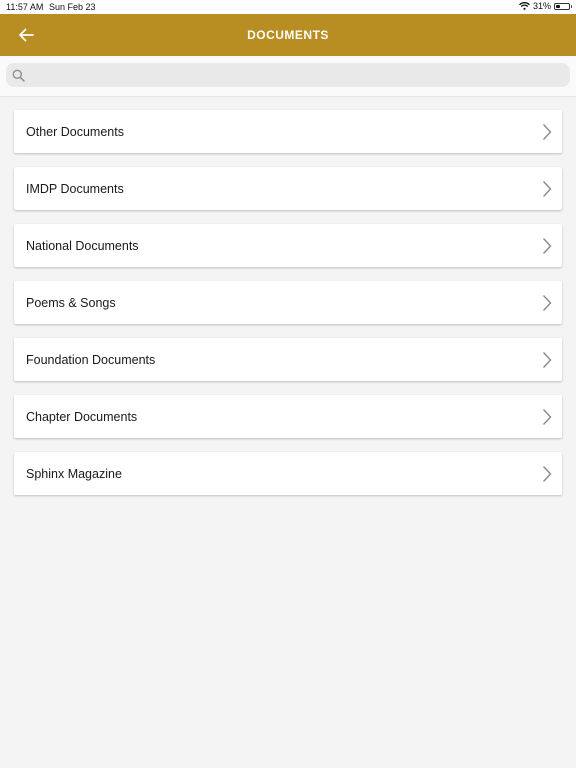 The height and width of the screenshot is (768, 576). Describe the element at coordinates (558, 6) in the screenshot. I see `battery-level` at that location.